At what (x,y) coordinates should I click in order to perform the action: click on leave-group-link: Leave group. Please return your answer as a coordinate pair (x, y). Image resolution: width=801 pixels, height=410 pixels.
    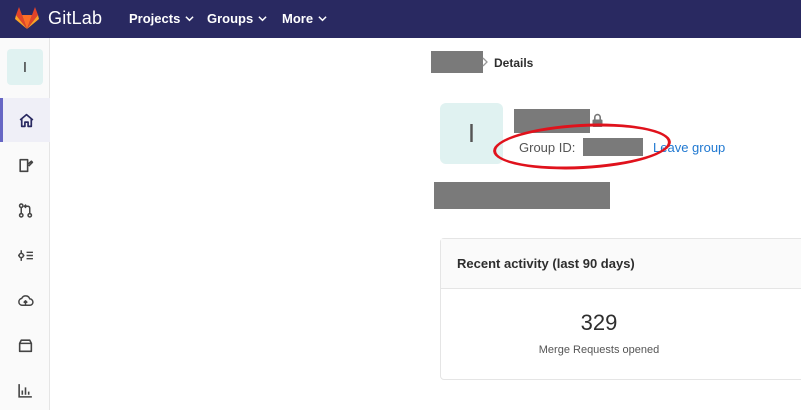
    Looking at the image, I should click on (689, 147).